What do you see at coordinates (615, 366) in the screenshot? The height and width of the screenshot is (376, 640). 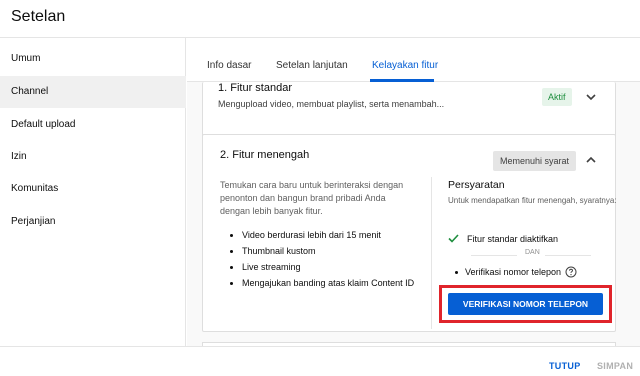 I see `save-button: SIMPAN` at bounding box center [615, 366].